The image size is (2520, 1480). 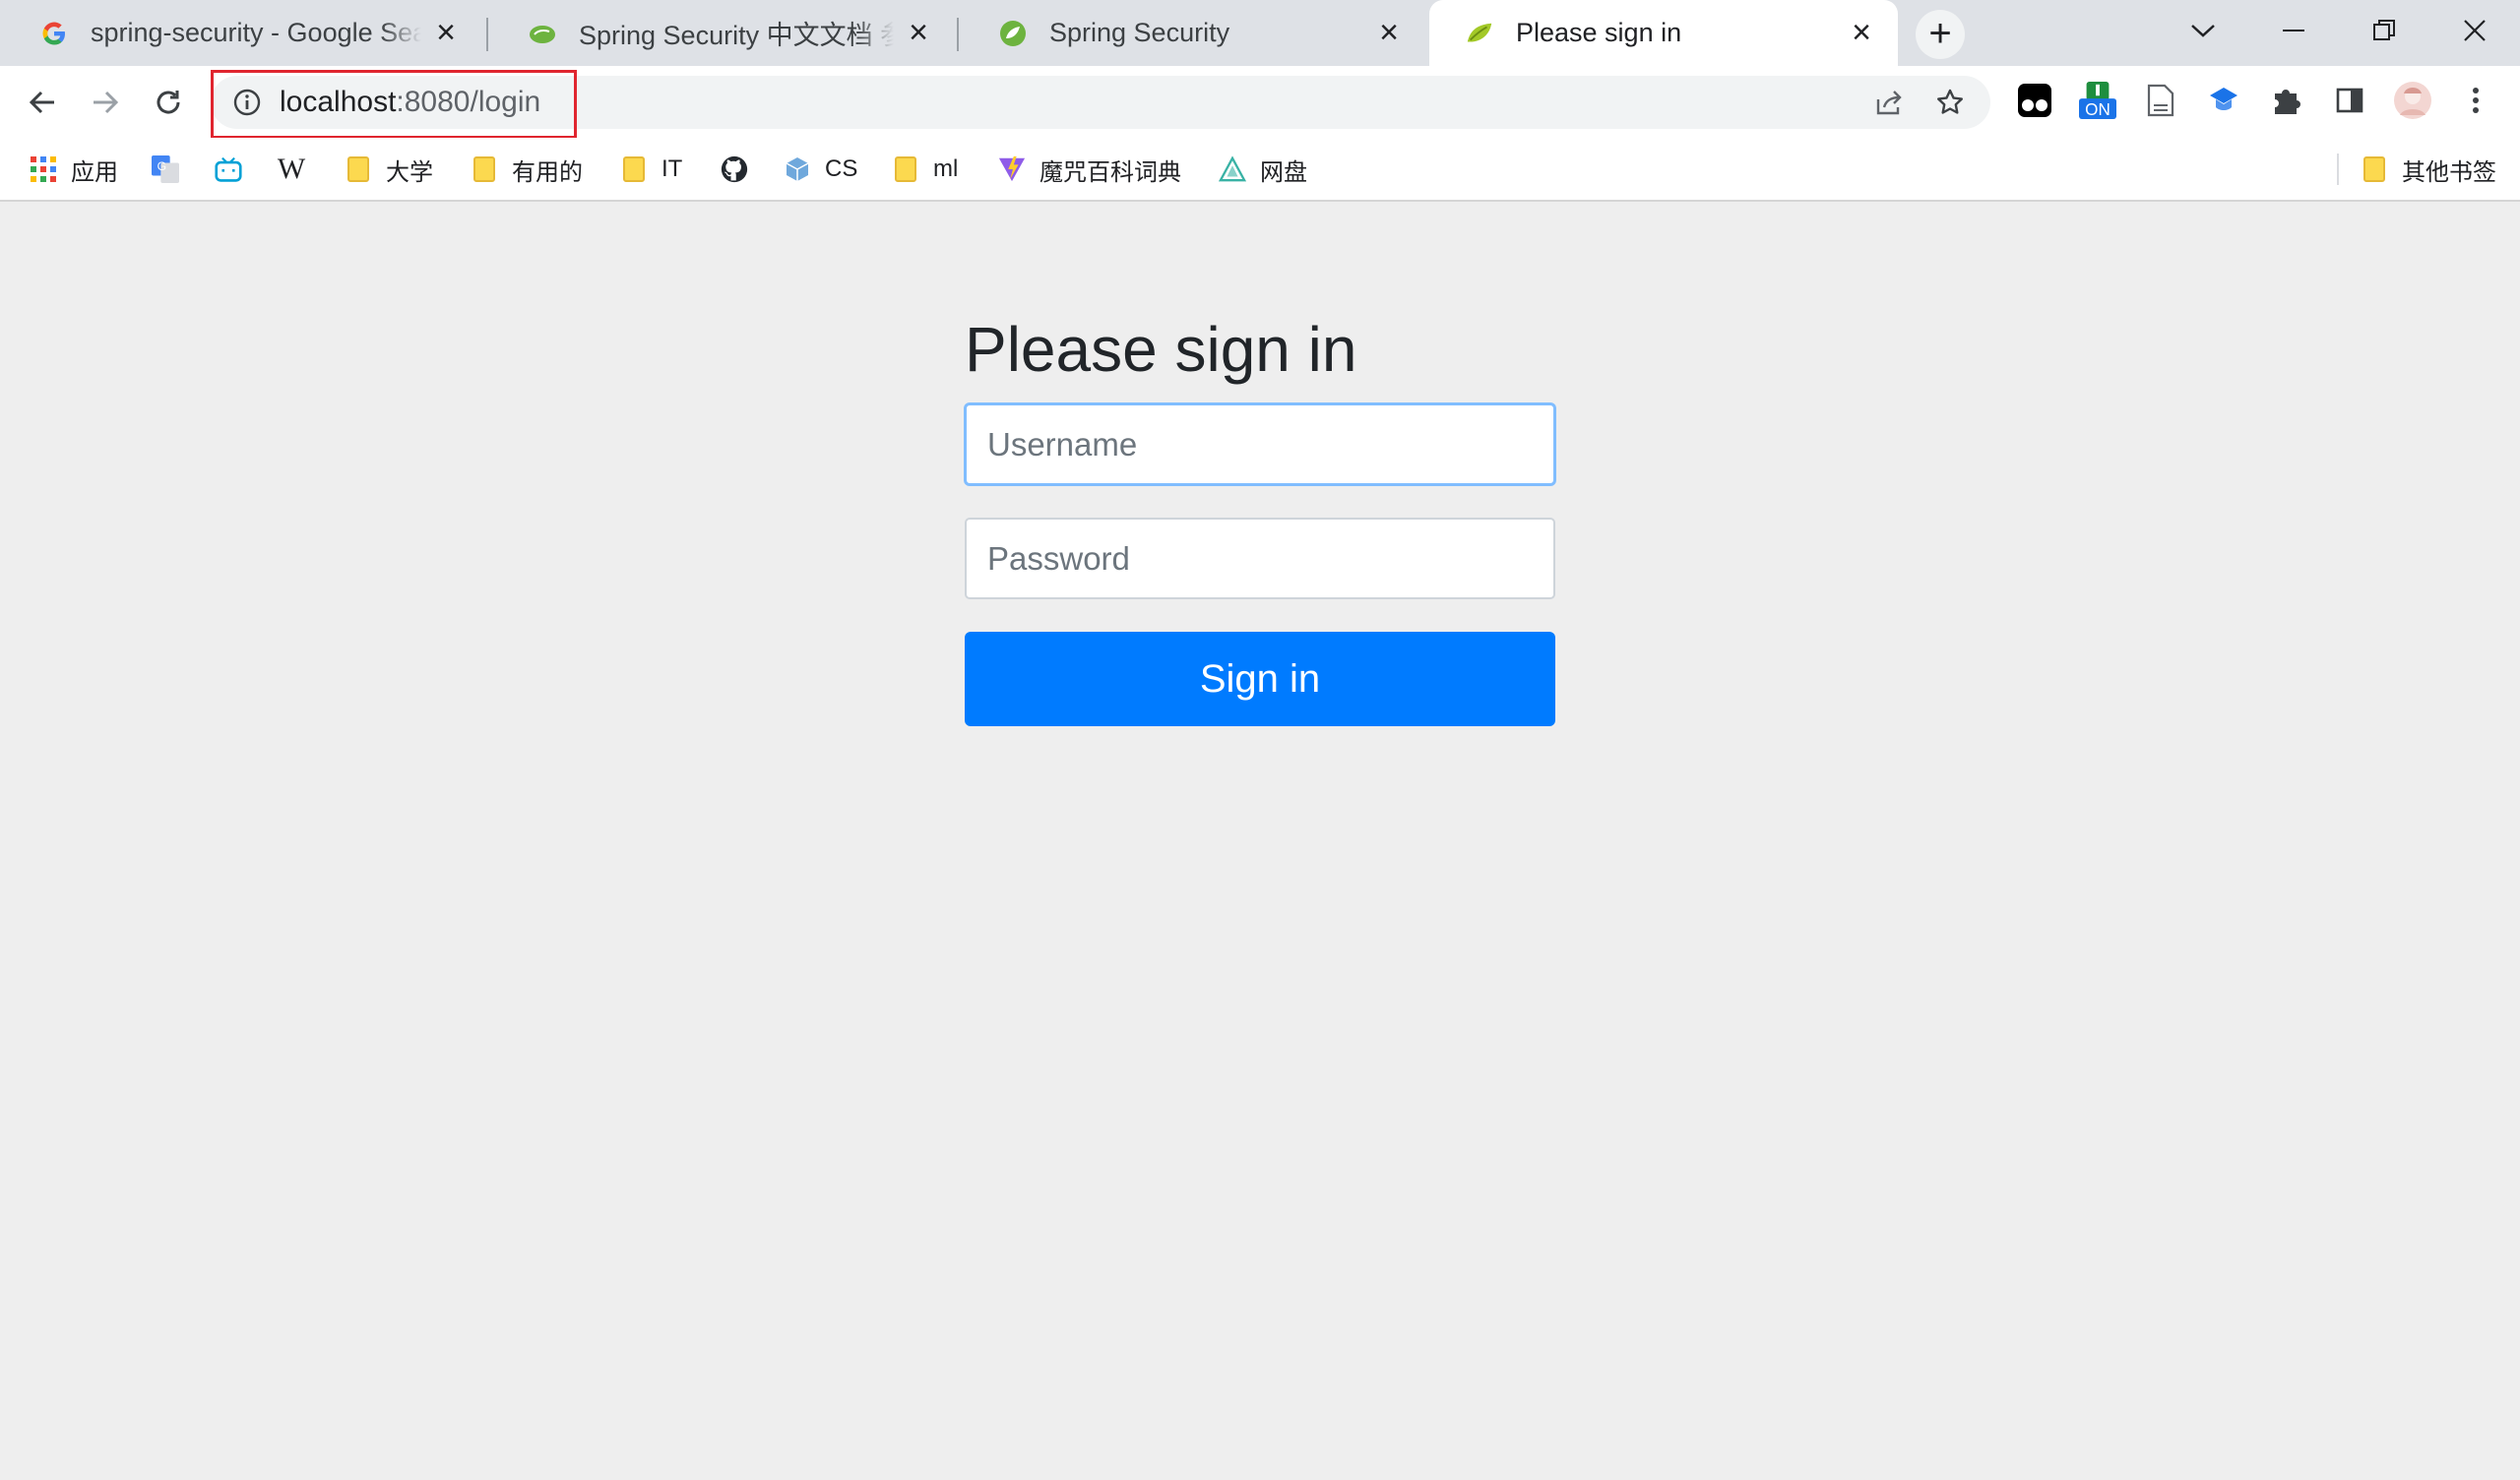 I want to click on password-input, so click(x=1260, y=559).